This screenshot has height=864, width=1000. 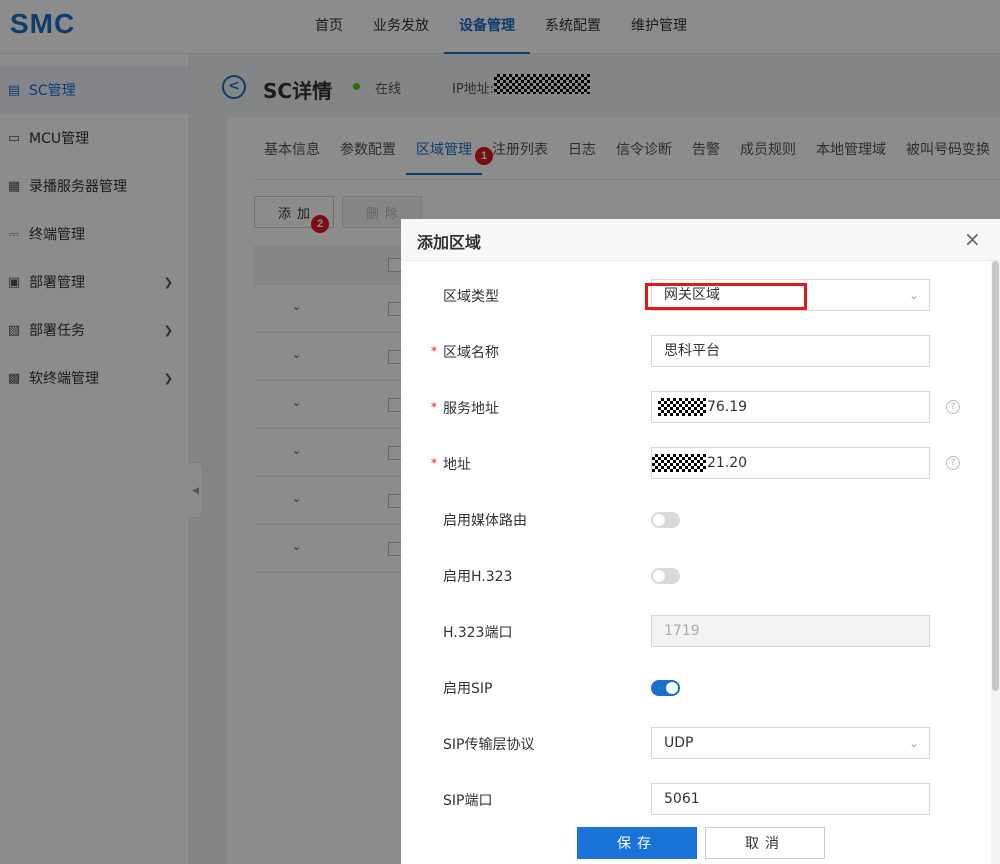 What do you see at coordinates (995, 476) in the screenshot?
I see `scrollbar-thumb` at bounding box center [995, 476].